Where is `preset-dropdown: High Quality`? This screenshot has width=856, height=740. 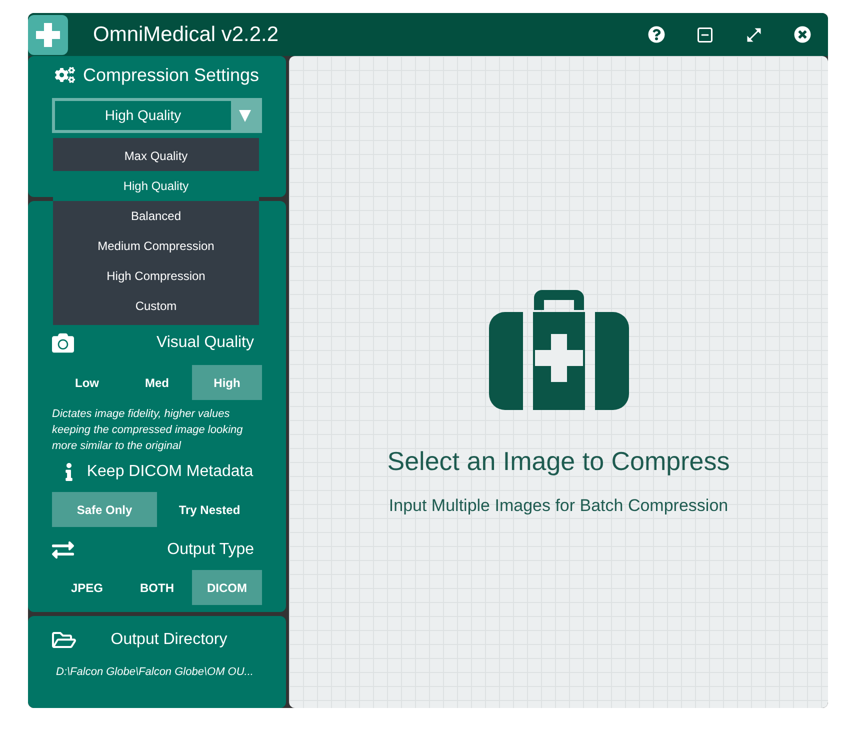 preset-dropdown: High Quality is located at coordinates (157, 115).